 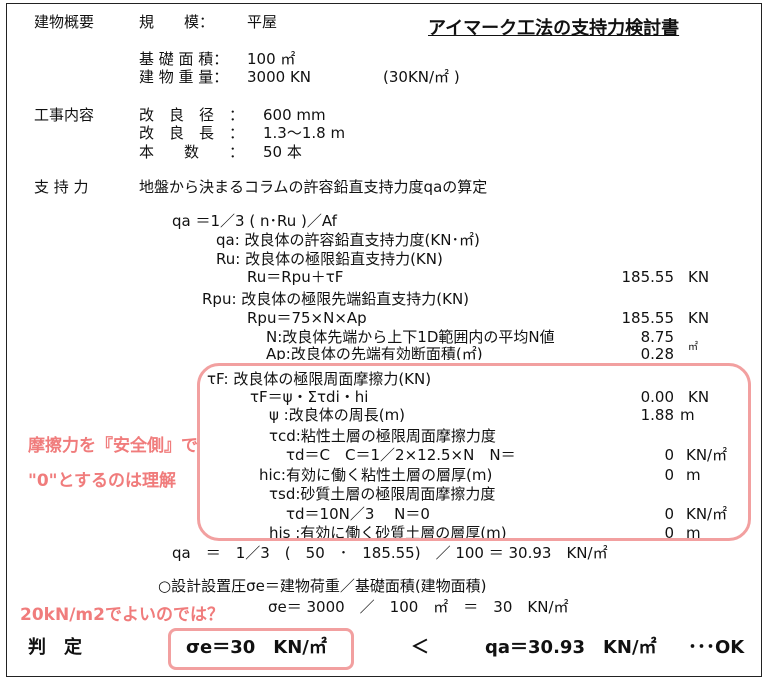 I want to click on verdict-qa: qa＝30.93 KN/㎡, so click(x=571, y=647).